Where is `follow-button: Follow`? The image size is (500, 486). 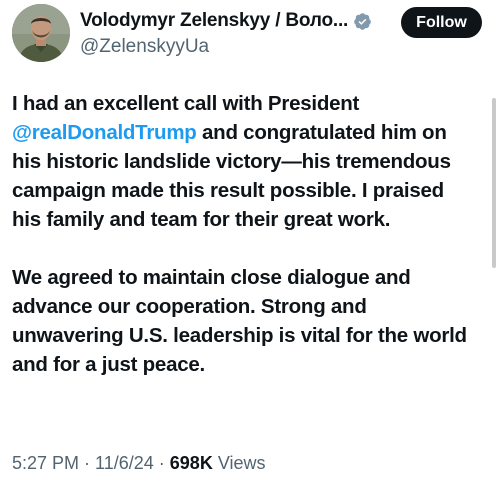
follow-button: Follow is located at coordinates (441, 22).